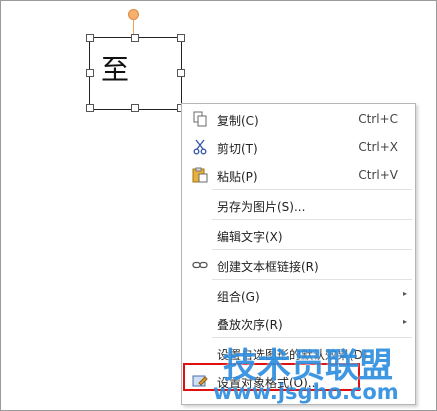 The width and height of the screenshot is (437, 411). What do you see at coordinates (135, 108) in the screenshot?
I see `resize-handle-bottom` at bounding box center [135, 108].